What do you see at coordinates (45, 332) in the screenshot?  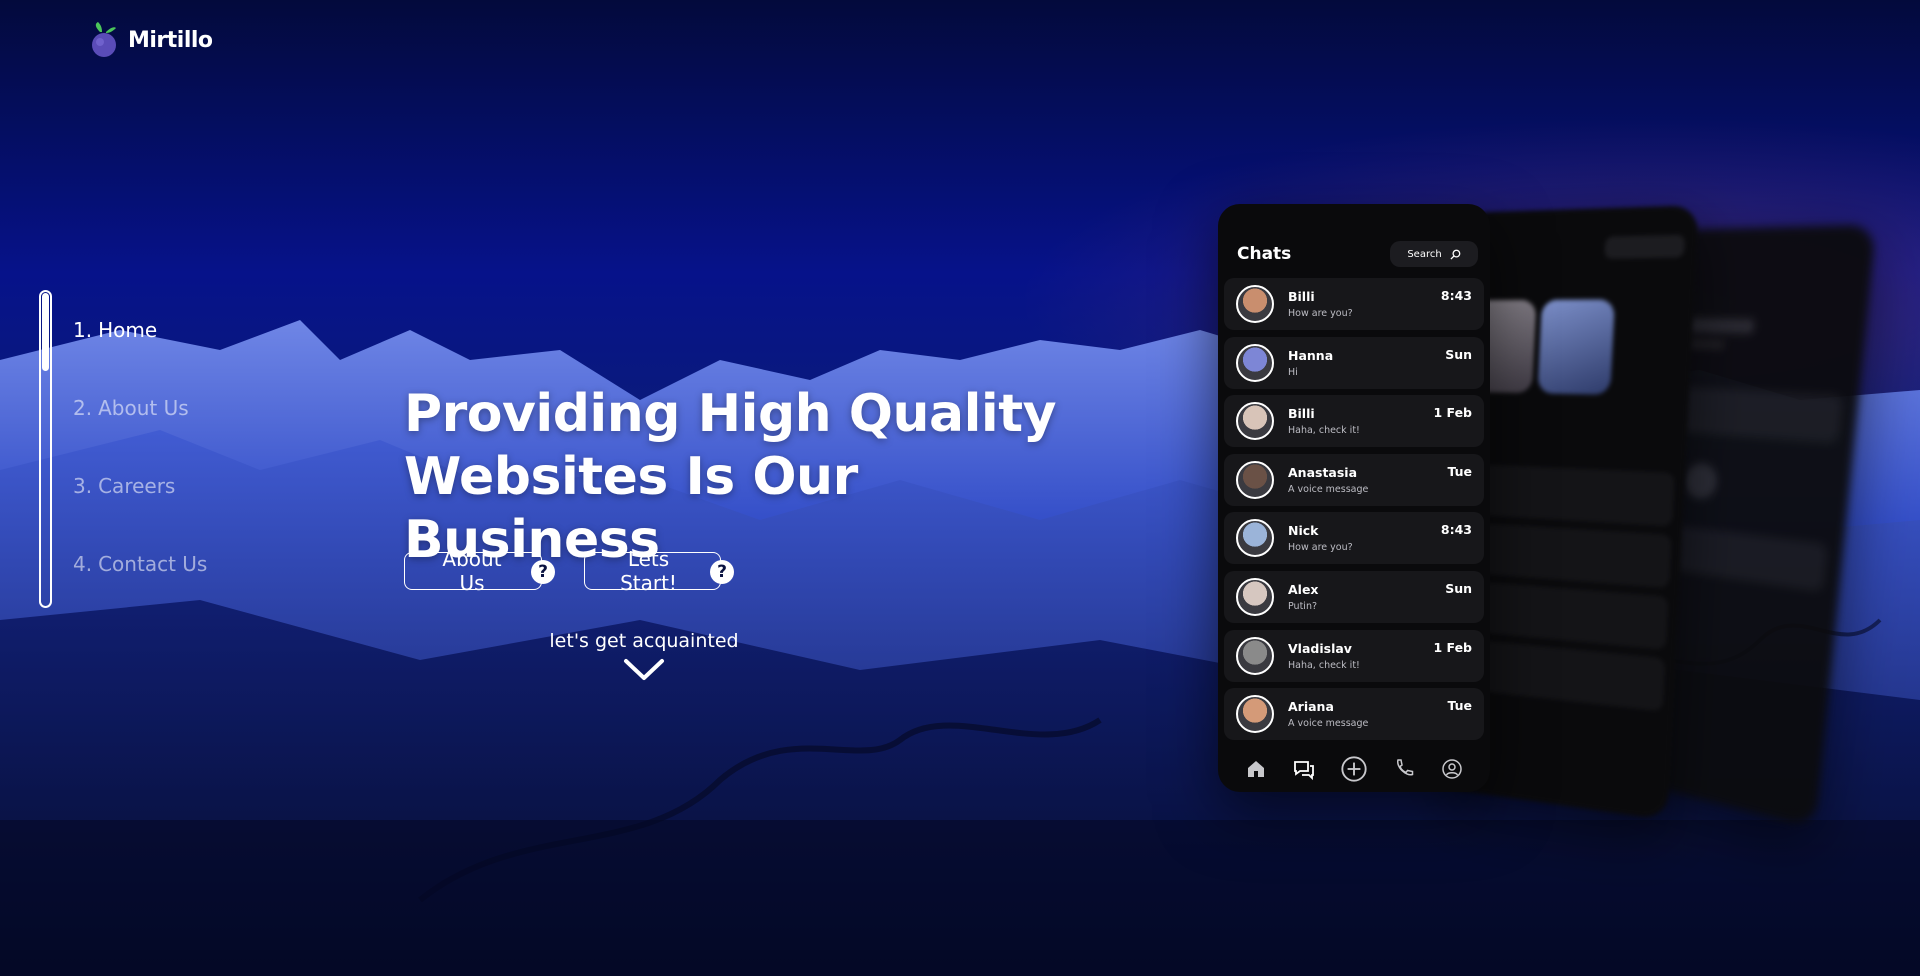 I see `nav-scroll-thumb` at bounding box center [45, 332].